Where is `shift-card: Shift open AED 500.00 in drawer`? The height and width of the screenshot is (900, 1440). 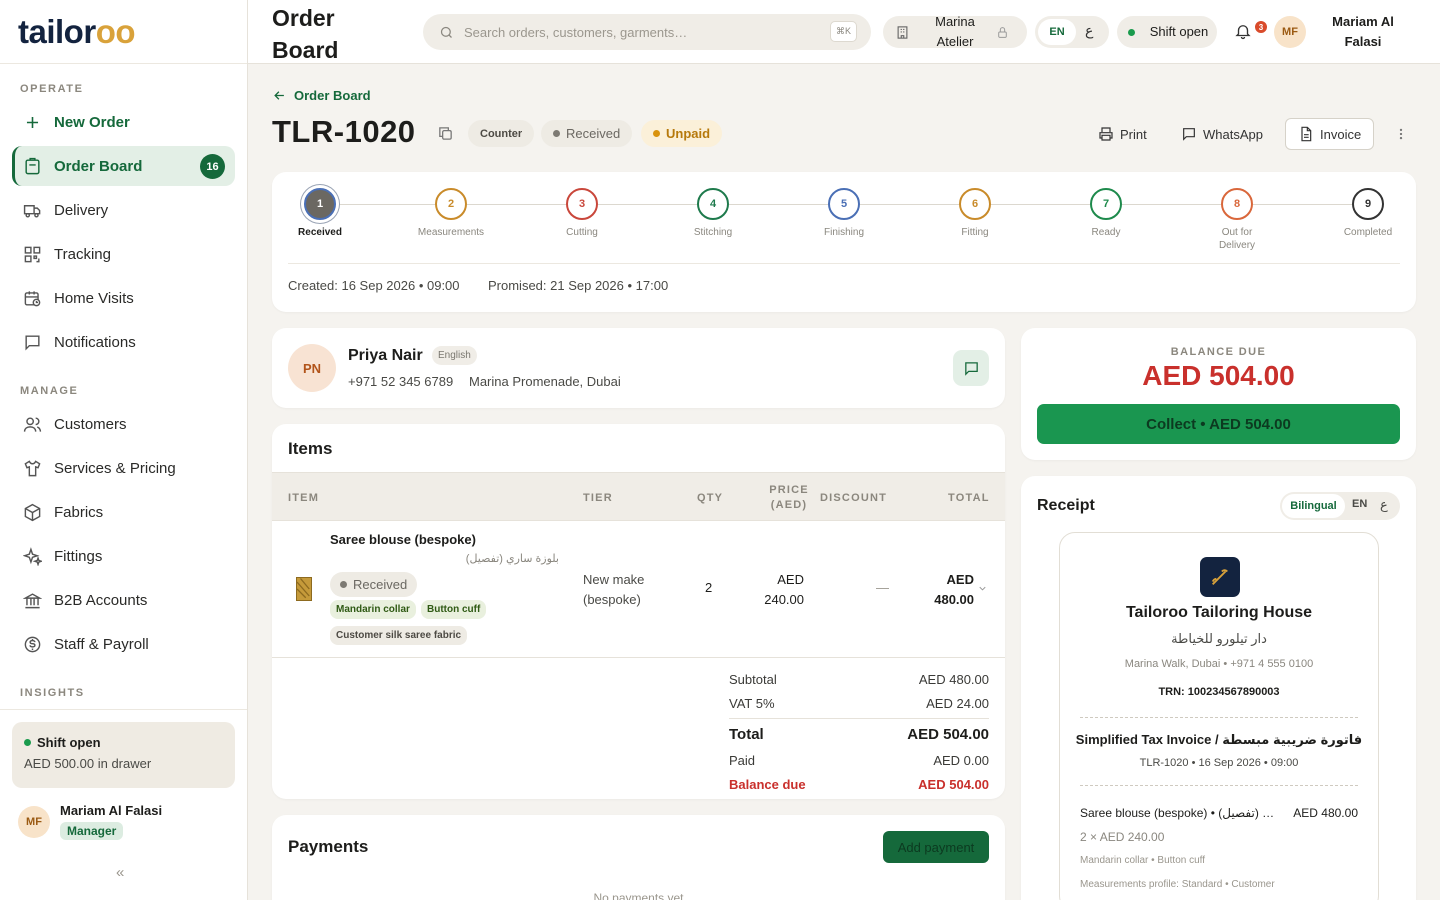 shift-card: Shift open AED 500.00 in drawer is located at coordinates (123, 755).